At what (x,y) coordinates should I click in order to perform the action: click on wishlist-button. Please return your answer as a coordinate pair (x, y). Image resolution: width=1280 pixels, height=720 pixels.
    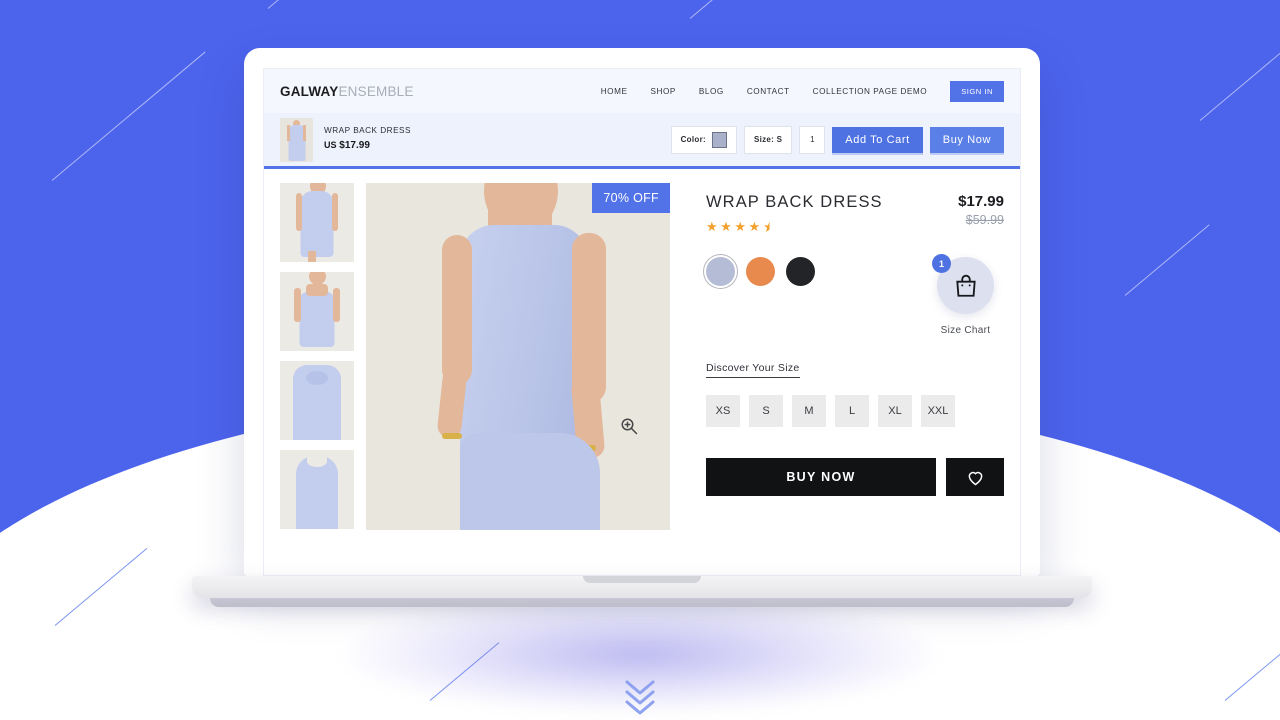
    Looking at the image, I should click on (975, 477).